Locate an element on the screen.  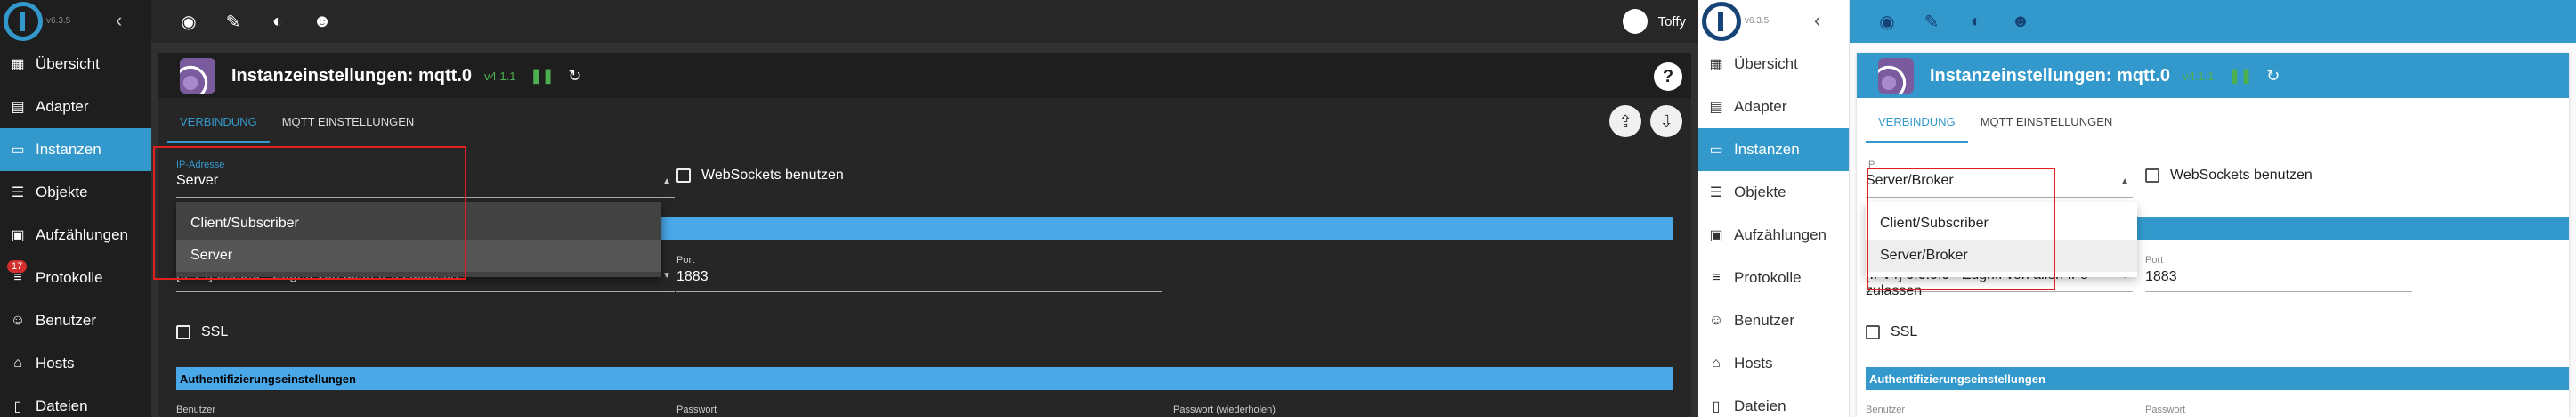
log-icon: ≡ is located at coordinates (1717, 277).